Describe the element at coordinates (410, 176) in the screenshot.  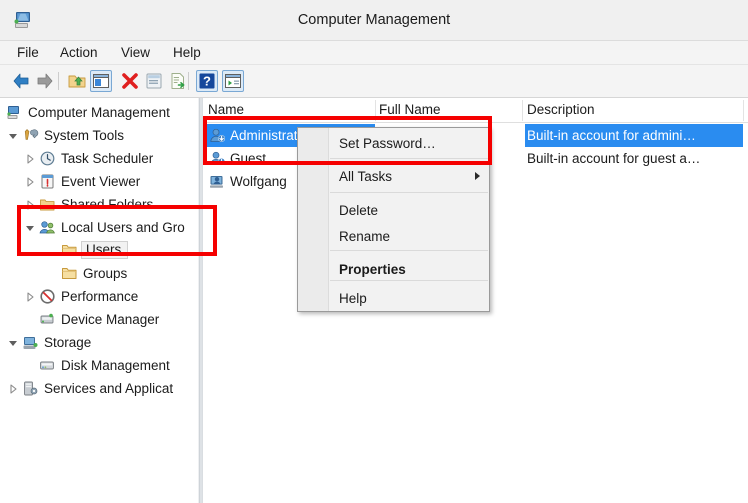
I see `context-menu-item-all-tasks: All Tasks` at that location.